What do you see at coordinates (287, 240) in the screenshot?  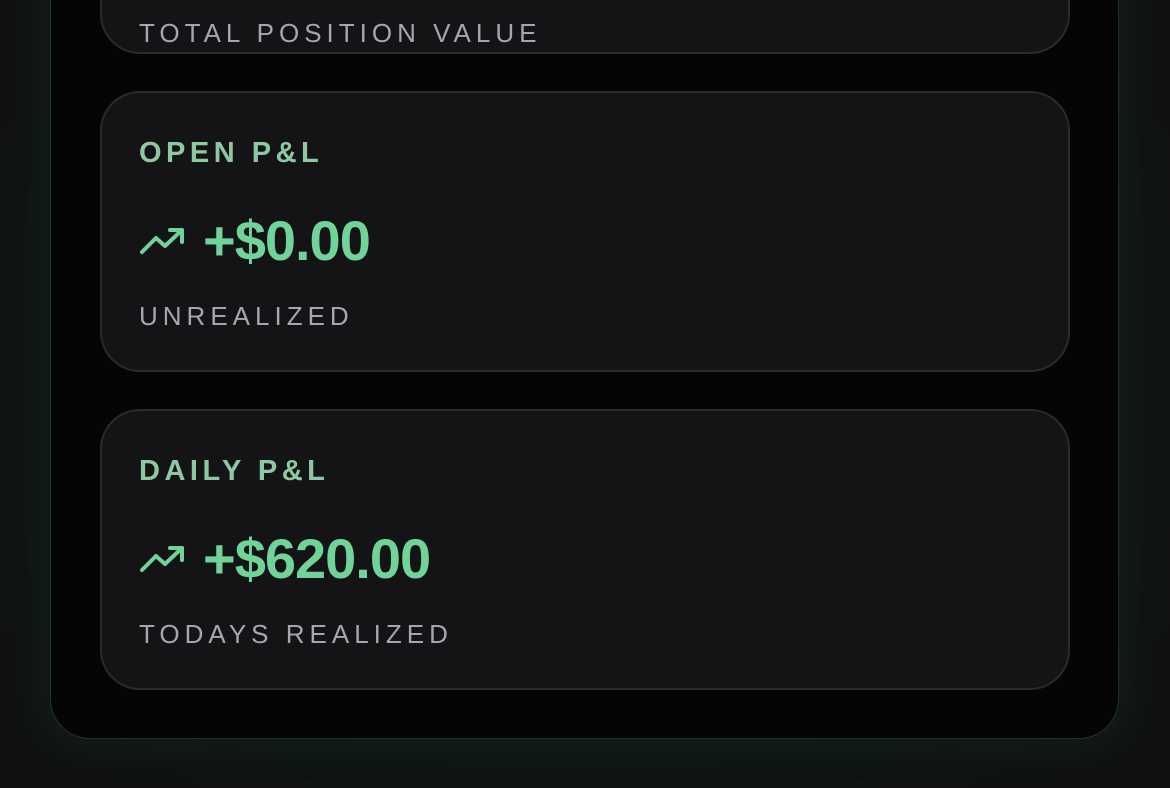 I see `open-pnl-value: +$0.00` at bounding box center [287, 240].